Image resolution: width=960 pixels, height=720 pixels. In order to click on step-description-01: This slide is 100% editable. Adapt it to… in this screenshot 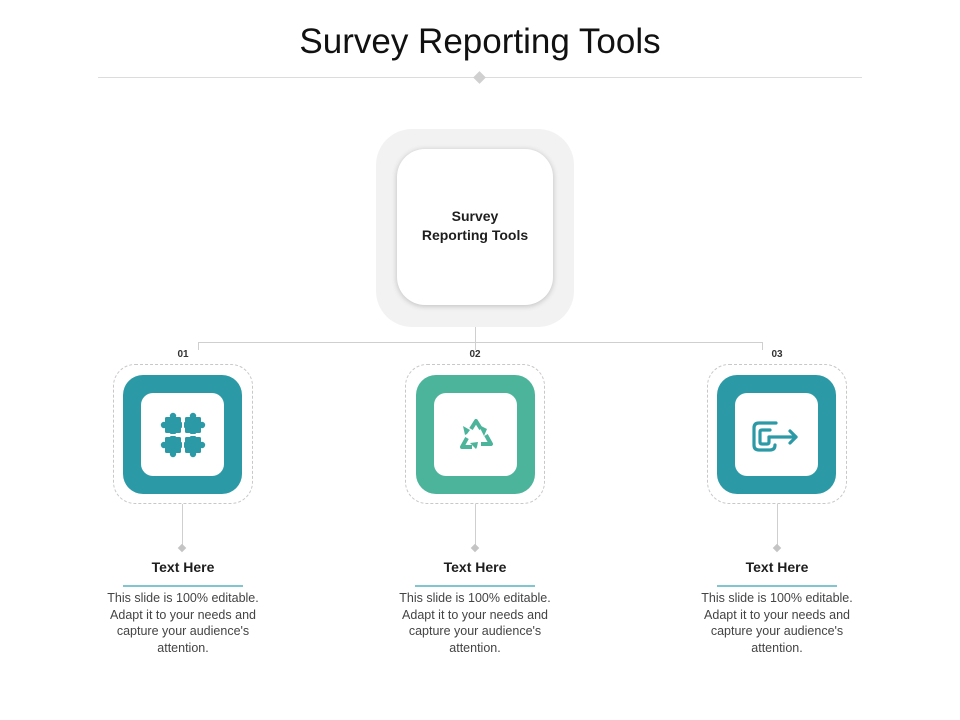, I will do `click(183, 623)`.